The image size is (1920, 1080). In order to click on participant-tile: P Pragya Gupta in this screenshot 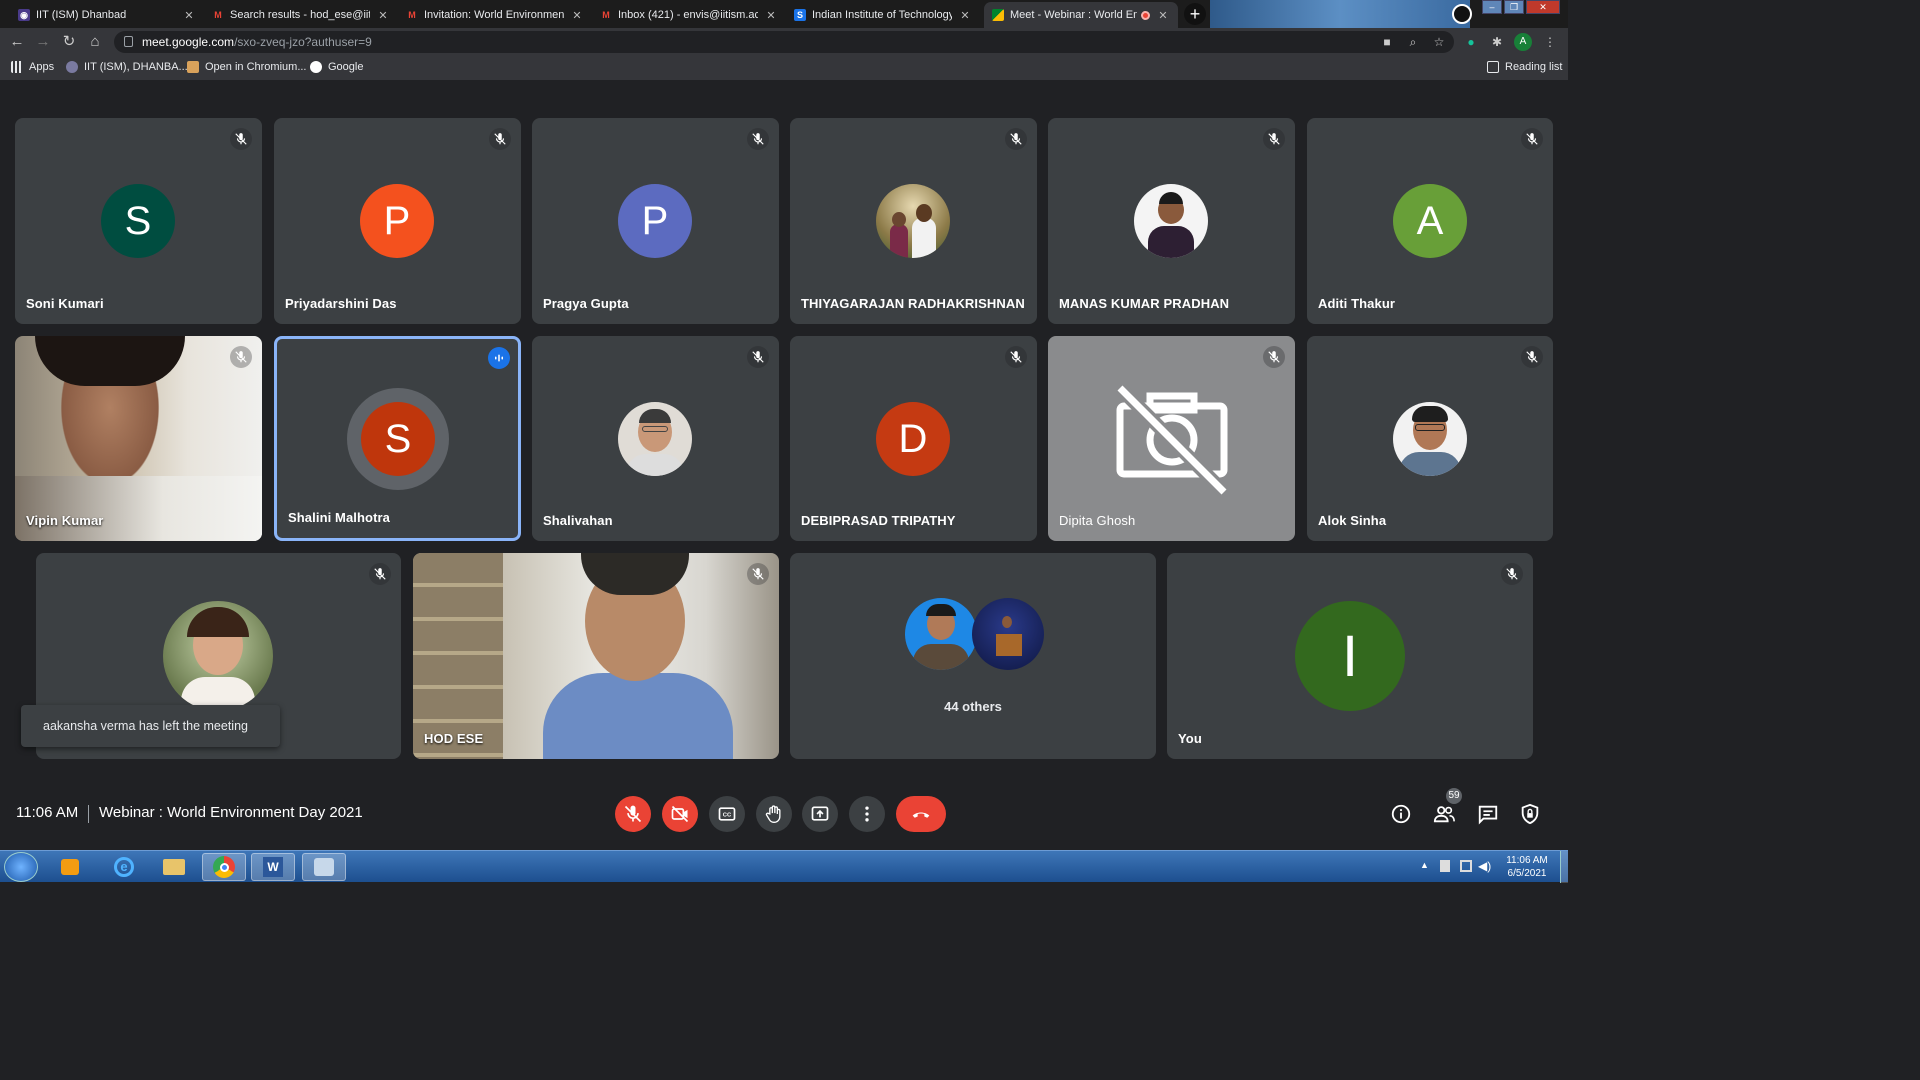, I will do `click(655, 221)`.